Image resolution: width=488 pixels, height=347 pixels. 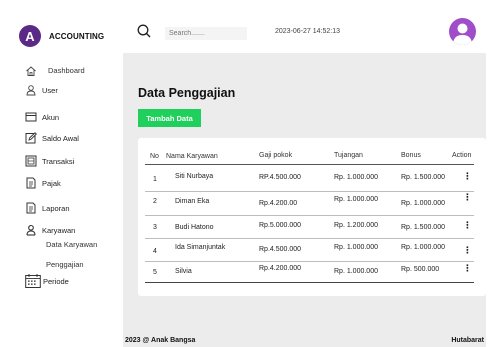 What do you see at coordinates (154, 156) in the screenshot?
I see `column-header-no: No` at bounding box center [154, 156].